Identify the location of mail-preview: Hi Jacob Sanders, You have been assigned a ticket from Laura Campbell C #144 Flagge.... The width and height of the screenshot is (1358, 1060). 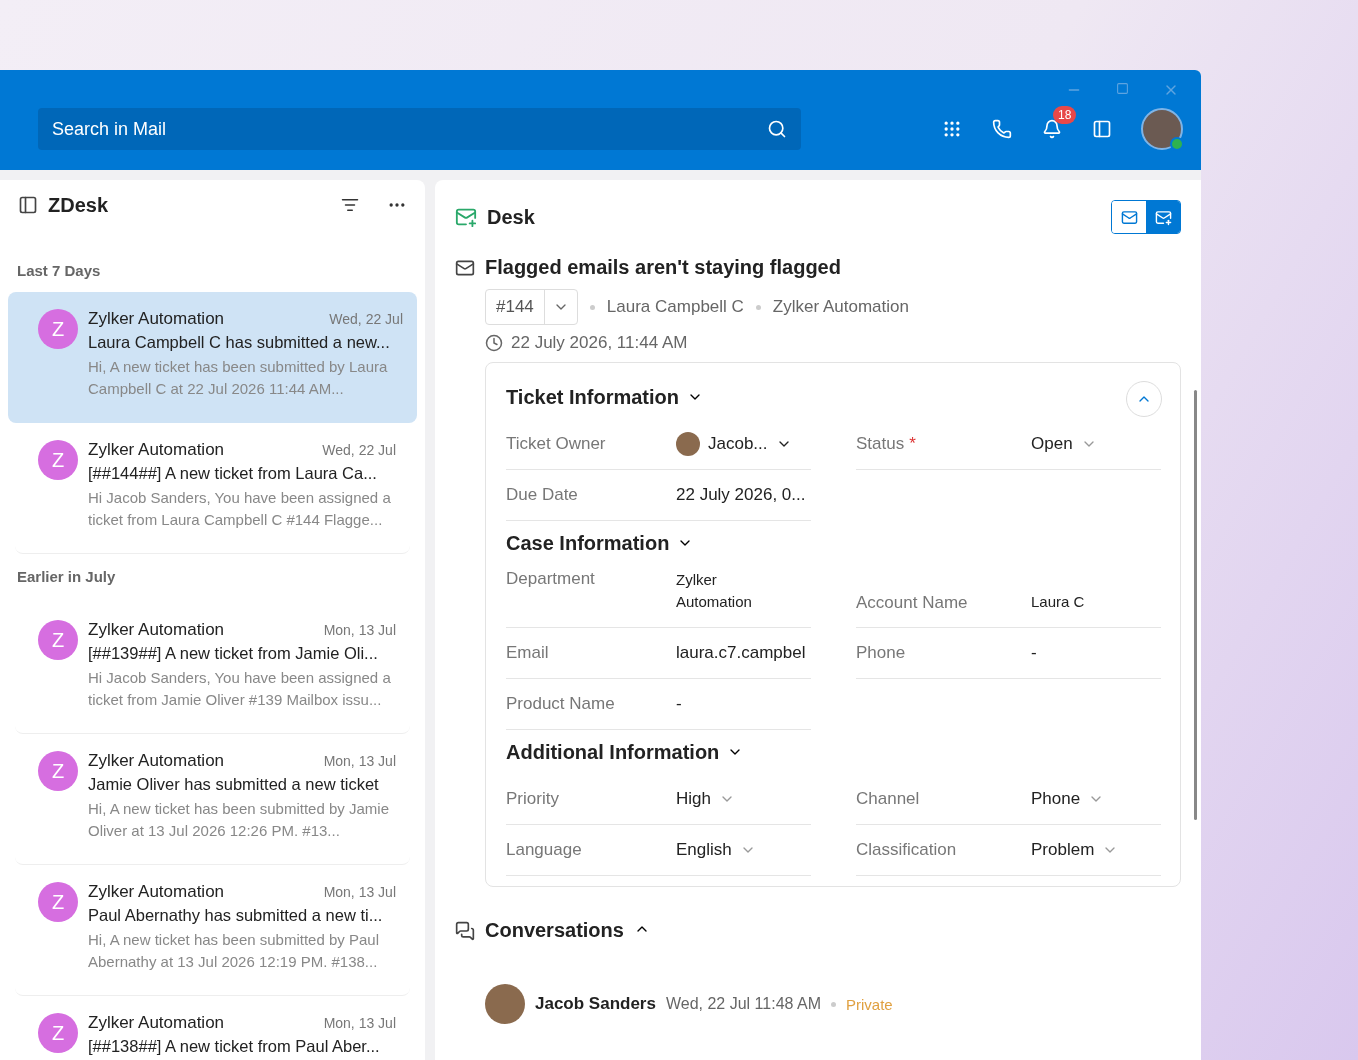
(240, 509).